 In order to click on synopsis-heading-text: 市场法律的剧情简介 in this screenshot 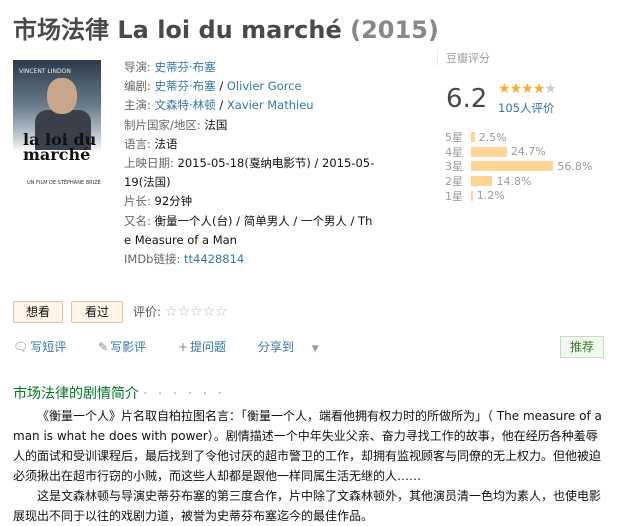, I will do `click(76, 394)`.